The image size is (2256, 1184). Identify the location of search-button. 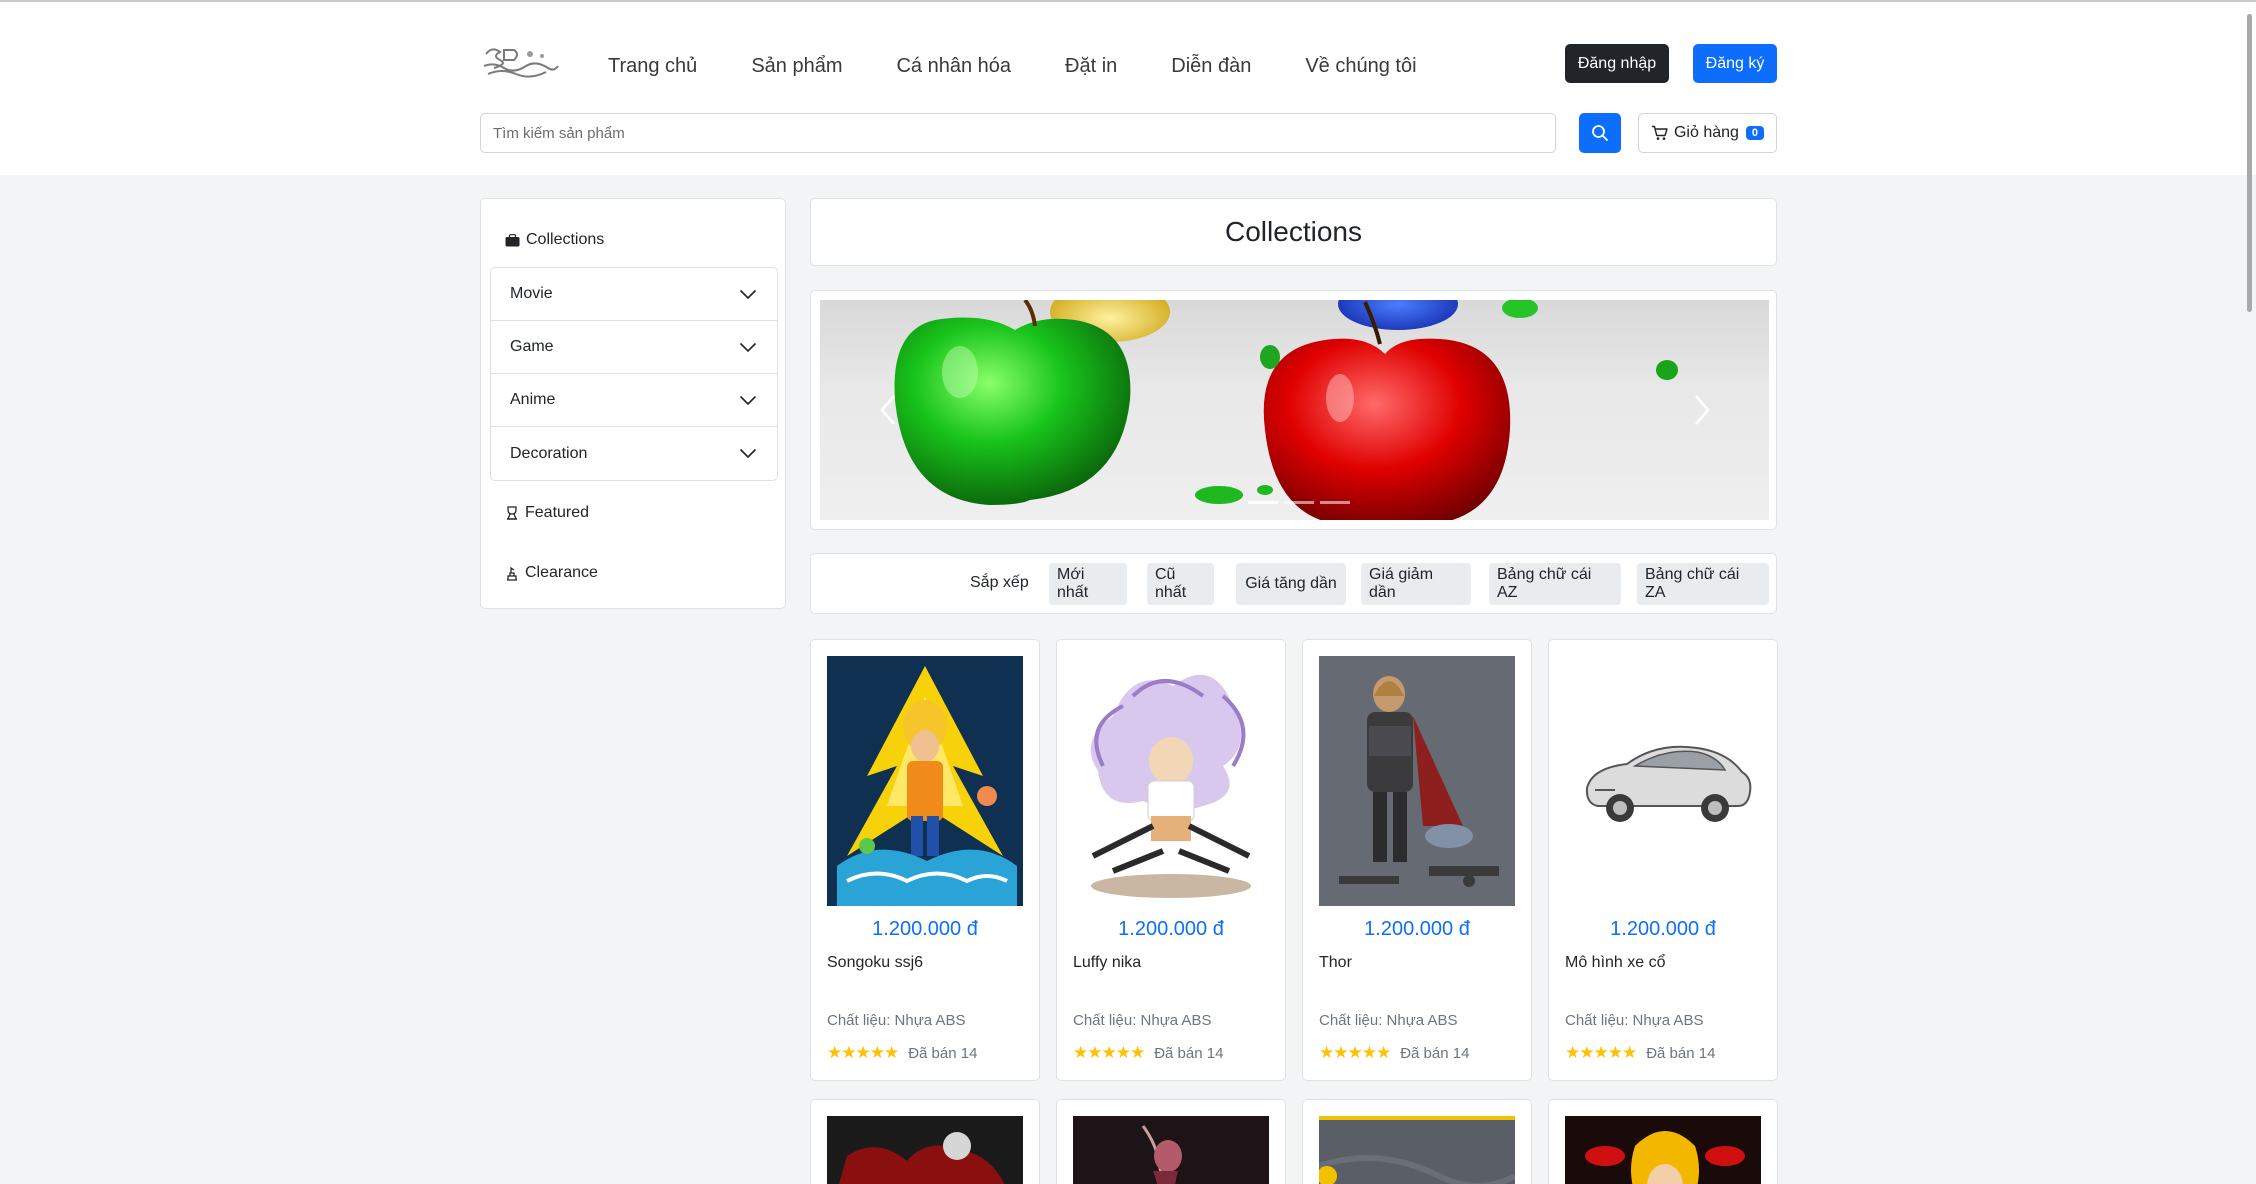
(1600, 133).